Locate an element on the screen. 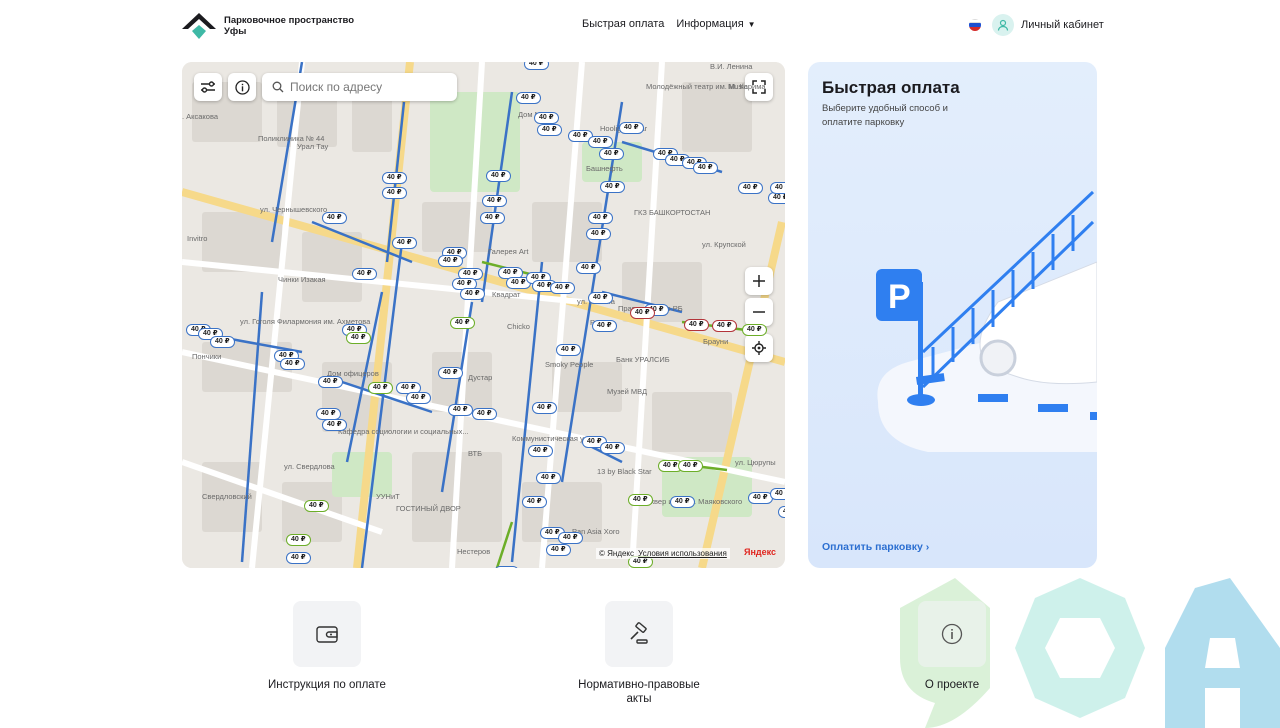 The height and width of the screenshot is (728, 1280). gavel-icon is located at coordinates (639, 633).